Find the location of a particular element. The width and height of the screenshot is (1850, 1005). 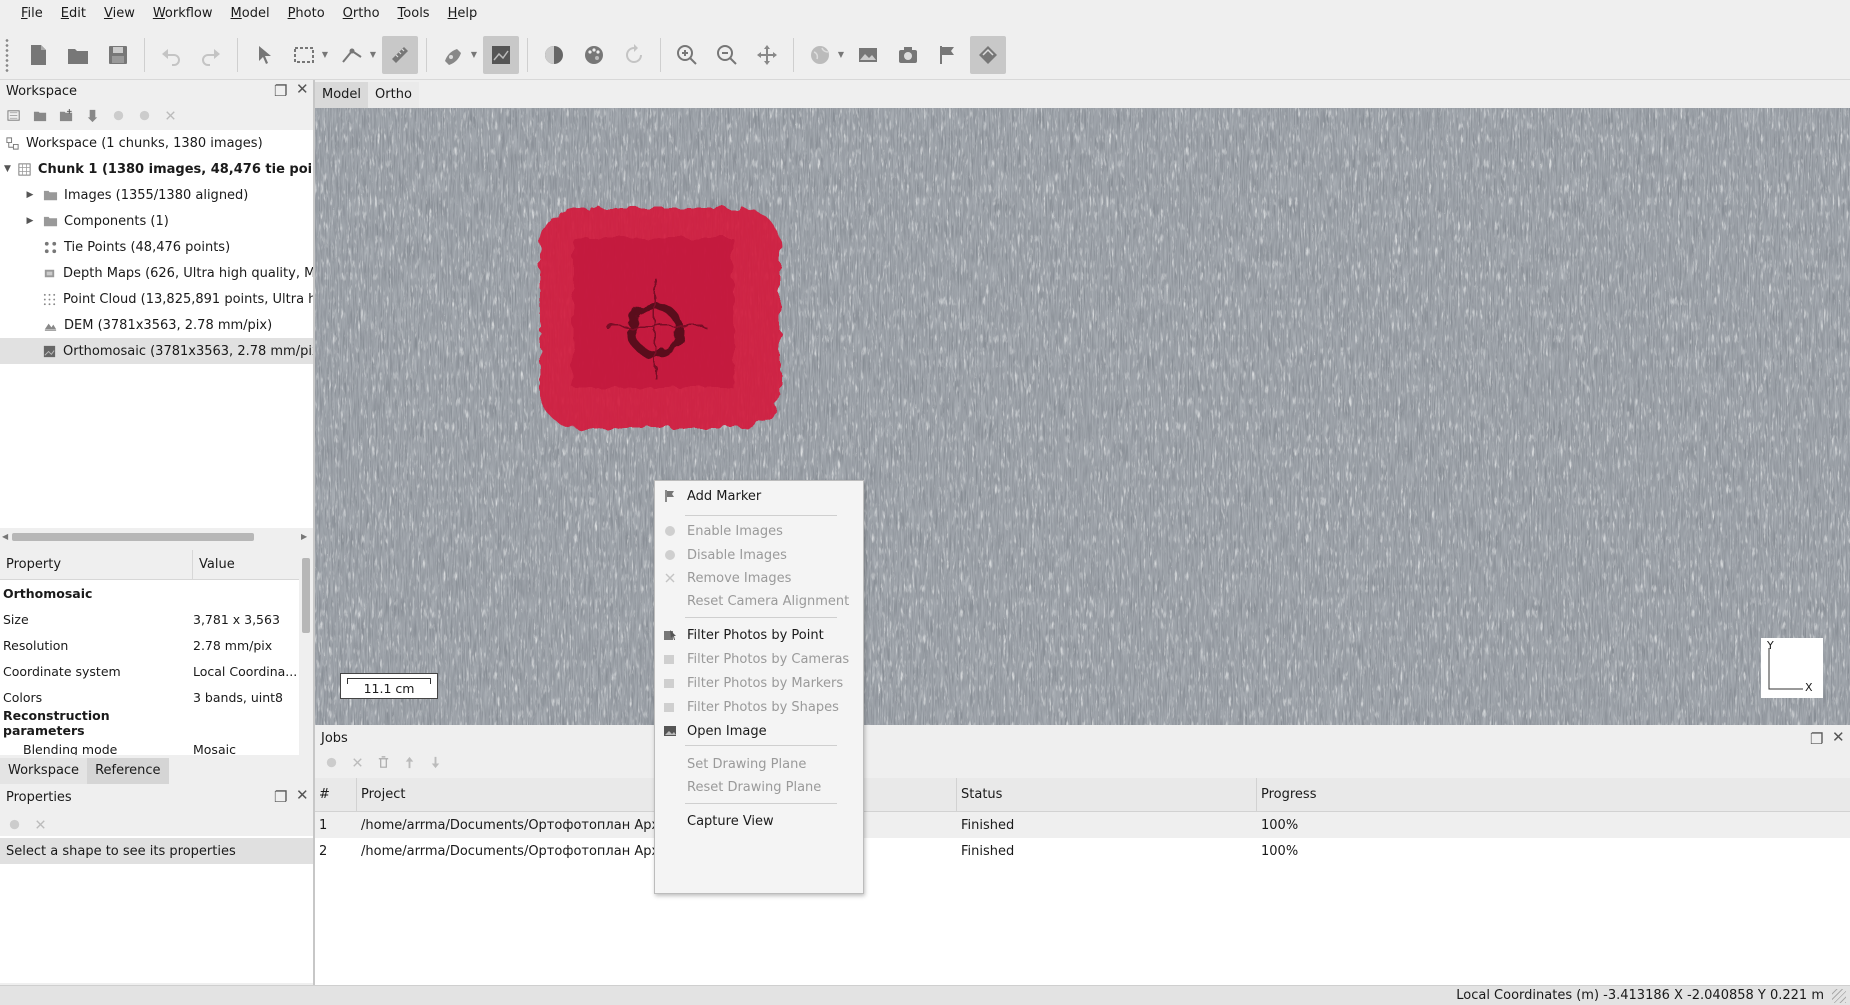

menu-item-filter-by-cameras: Filter Photos by Cameras is located at coordinates (759, 659).